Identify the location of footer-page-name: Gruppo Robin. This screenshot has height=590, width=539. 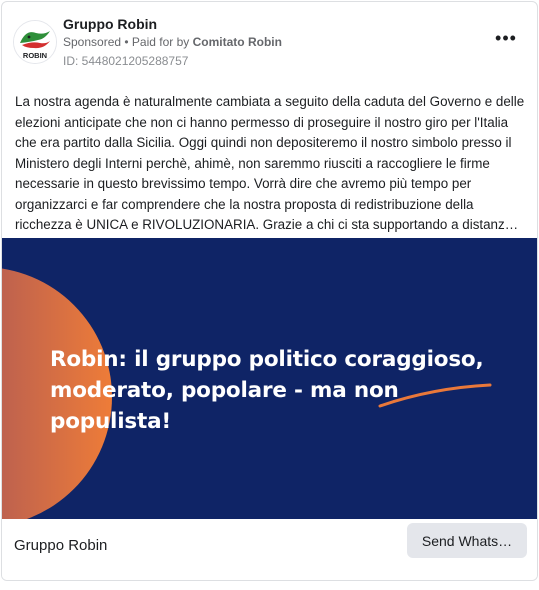
(60, 545).